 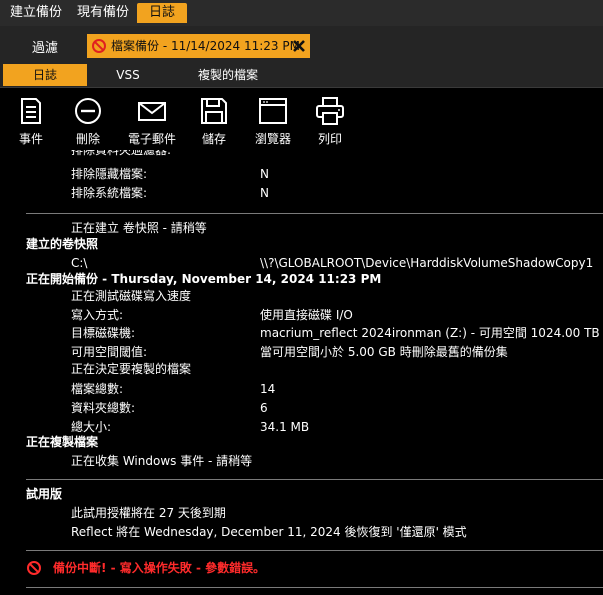 What do you see at coordinates (45, 46) in the screenshot?
I see `filter-tab: 過濾` at bounding box center [45, 46].